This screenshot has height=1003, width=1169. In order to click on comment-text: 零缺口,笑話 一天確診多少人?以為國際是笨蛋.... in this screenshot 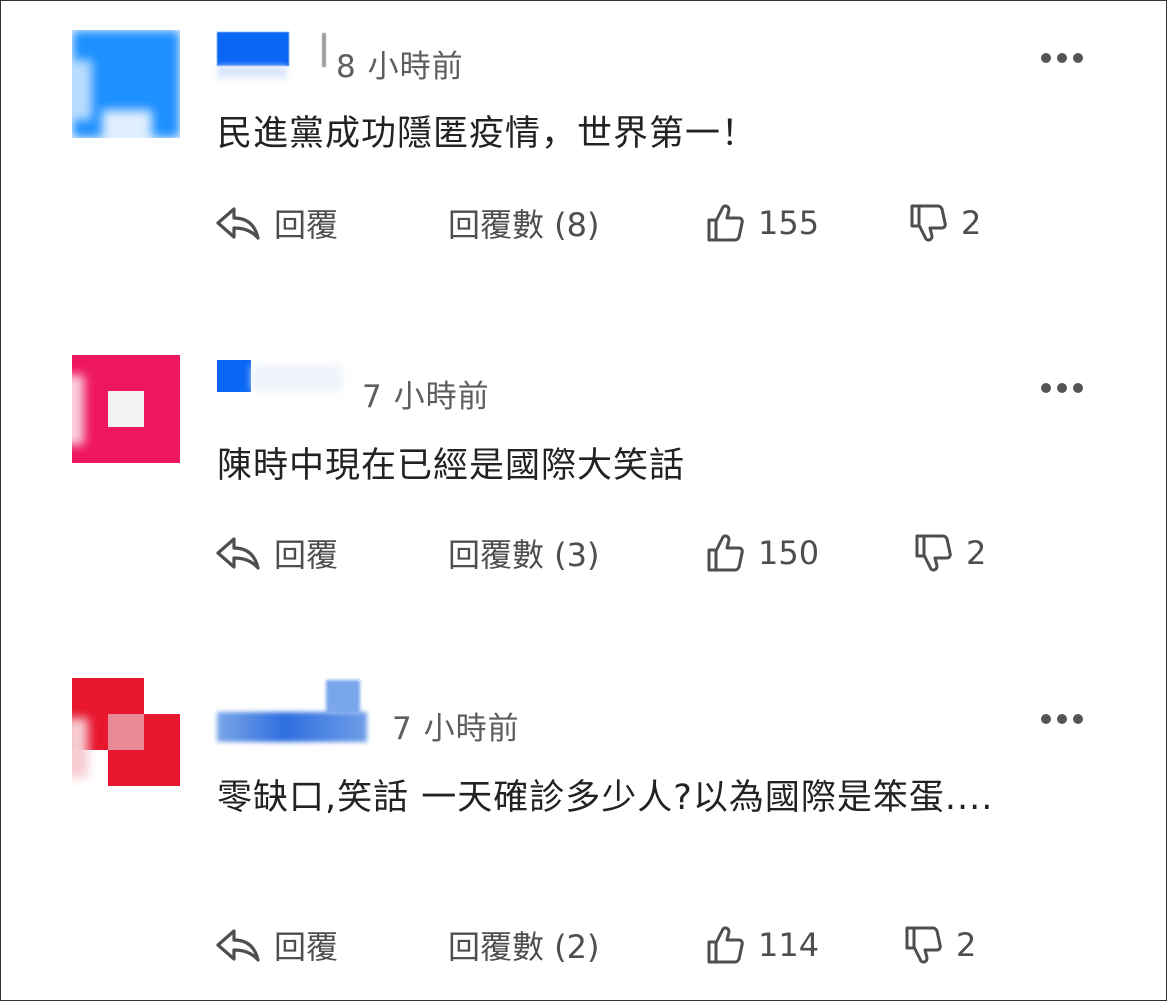, I will do `click(605, 798)`.